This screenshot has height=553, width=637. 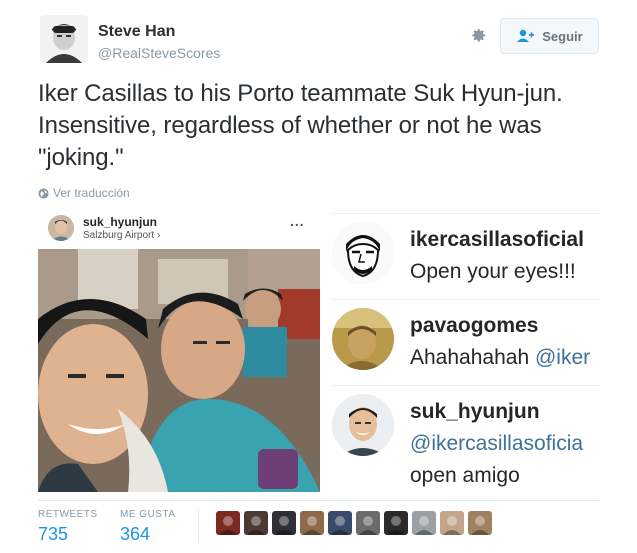 I want to click on comment-text: Open your eyes!!!, so click(x=493, y=271).